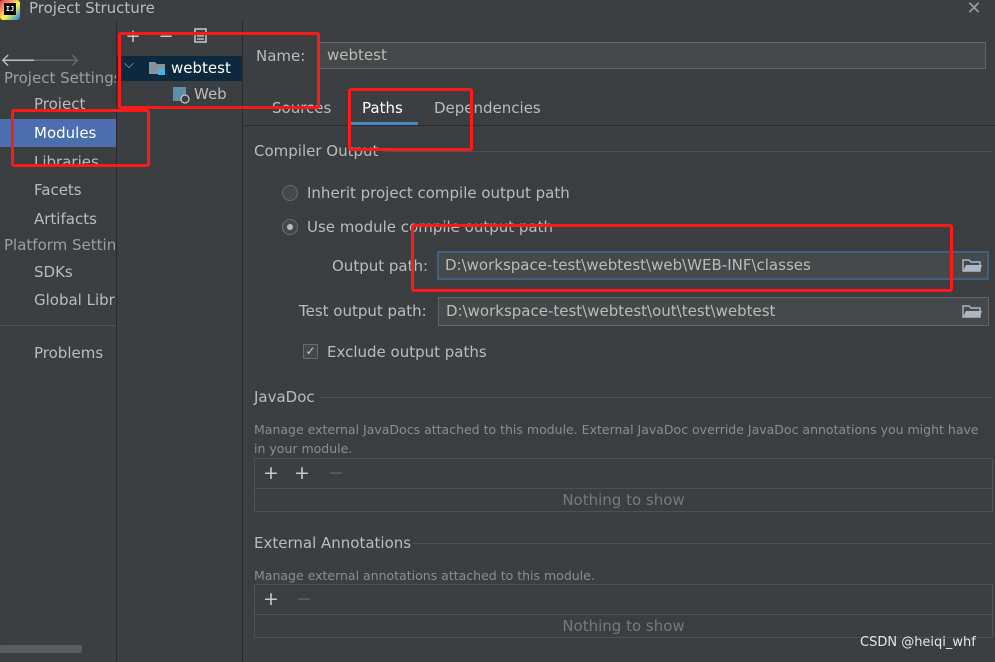  What do you see at coordinates (974, 10) in the screenshot?
I see `close-icon: ✕` at bounding box center [974, 10].